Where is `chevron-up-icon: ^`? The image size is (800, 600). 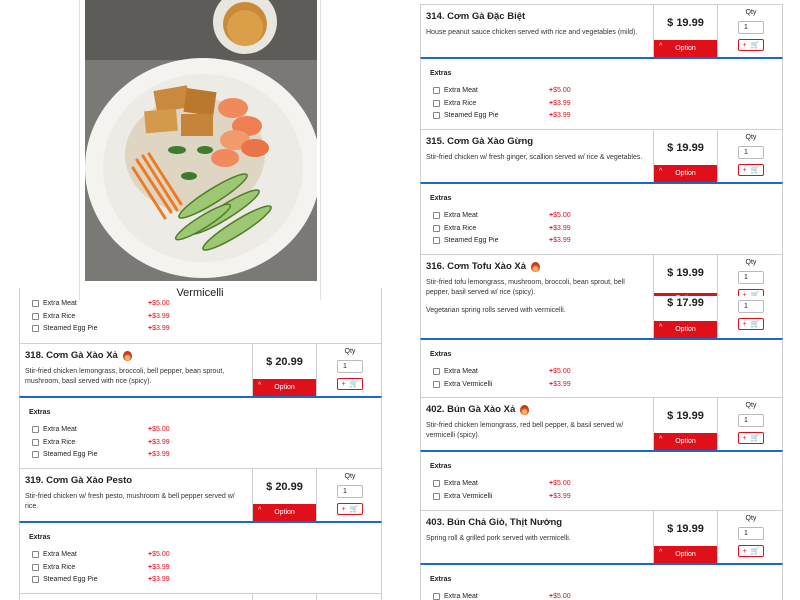 chevron-up-icon: ^ is located at coordinates (260, 385).